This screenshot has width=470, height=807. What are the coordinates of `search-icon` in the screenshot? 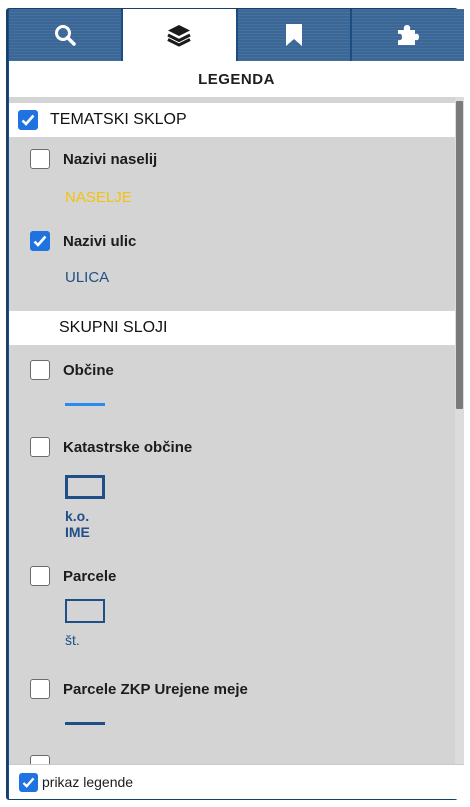 It's located at (65, 35).